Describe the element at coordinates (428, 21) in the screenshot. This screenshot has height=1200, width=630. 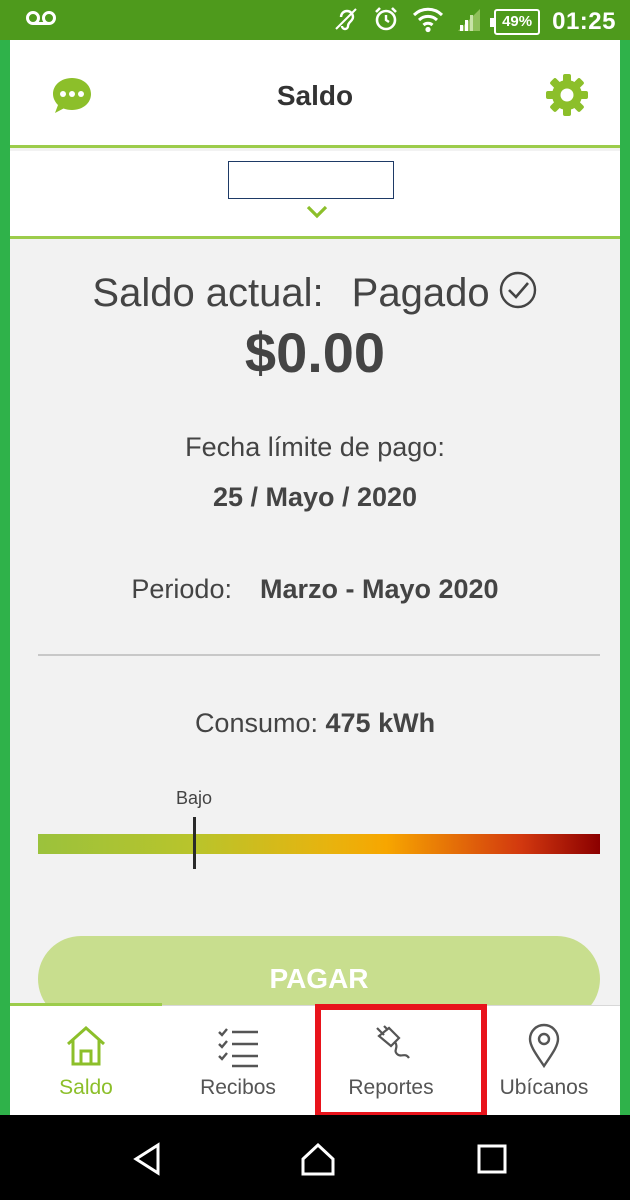
I see `wifi-icon` at that location.